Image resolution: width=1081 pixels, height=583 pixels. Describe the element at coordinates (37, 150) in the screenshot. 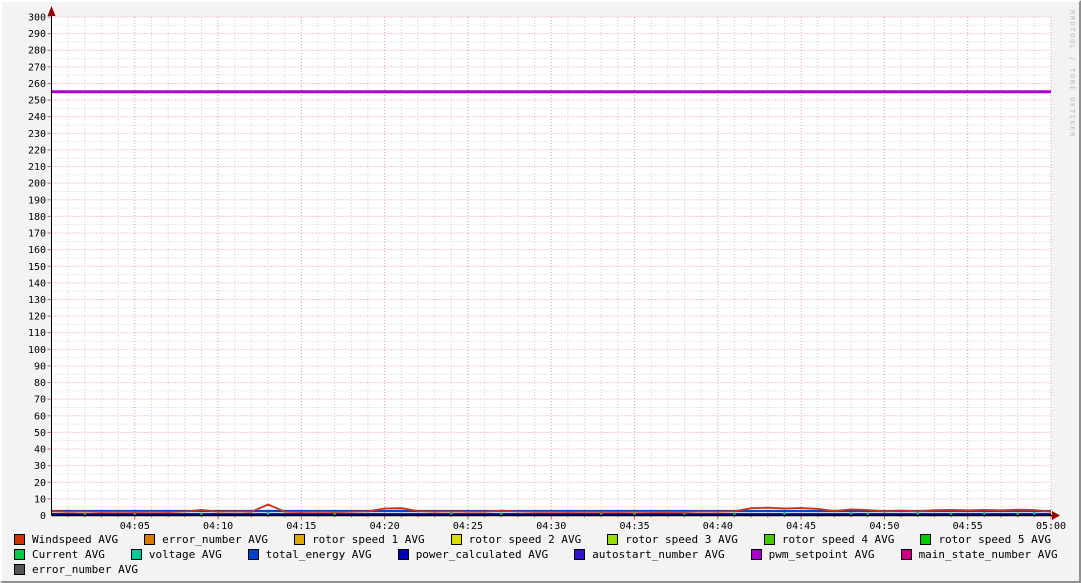

I see `svg-text: 220` at that location.